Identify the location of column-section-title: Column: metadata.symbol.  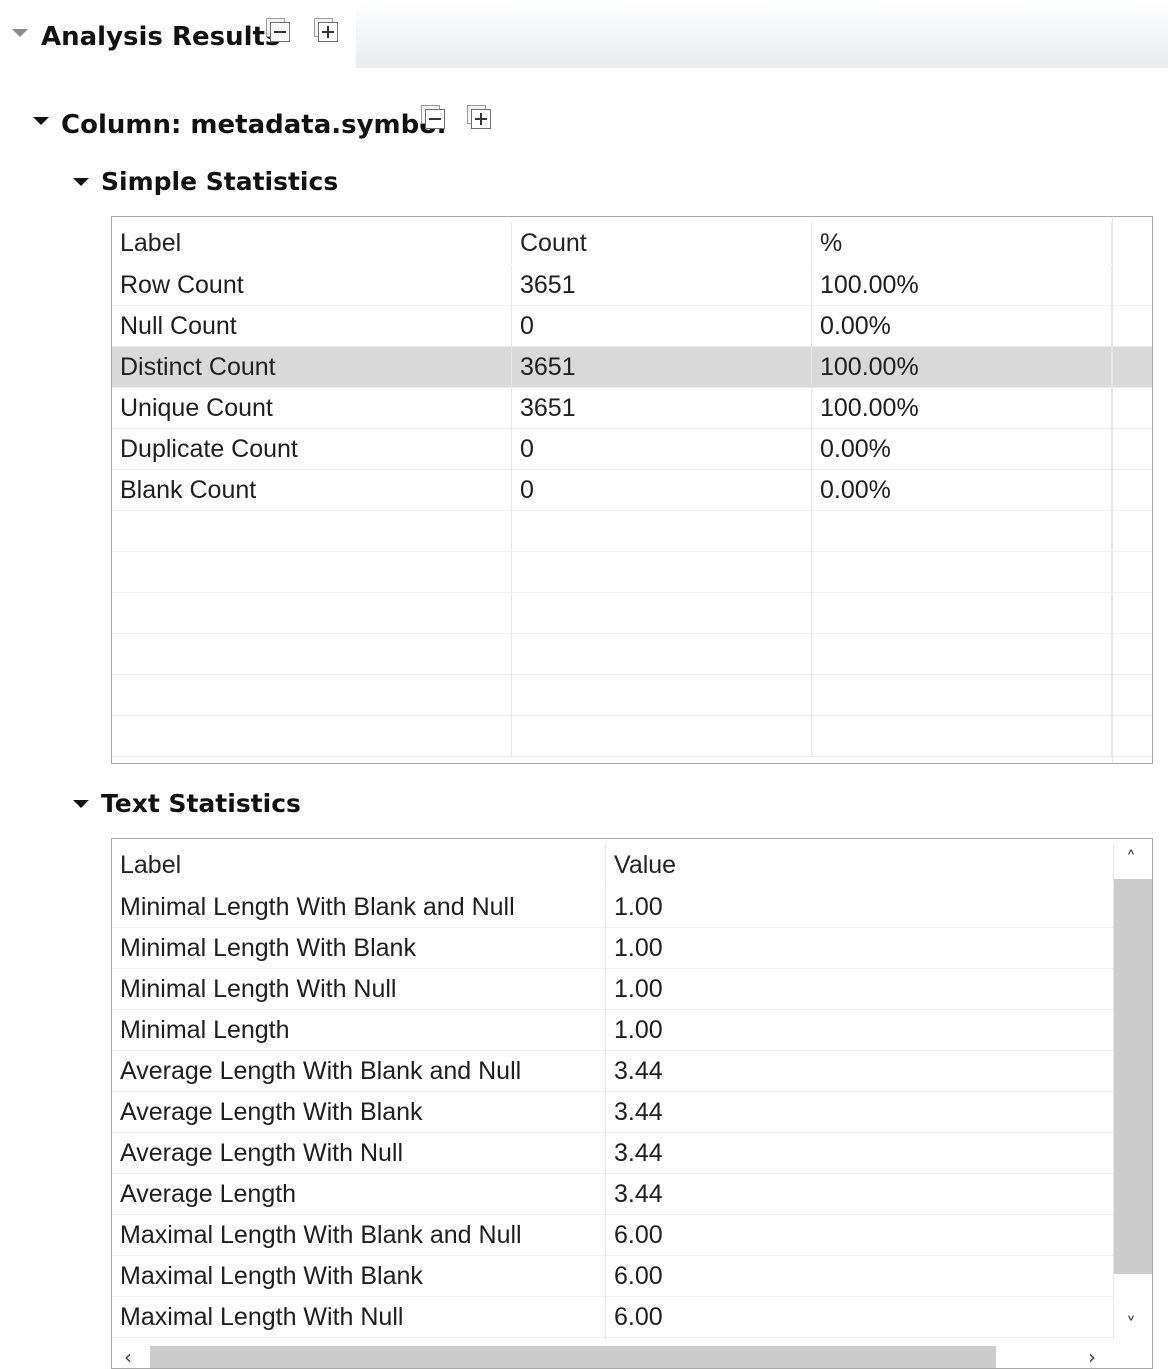
(254, 125).